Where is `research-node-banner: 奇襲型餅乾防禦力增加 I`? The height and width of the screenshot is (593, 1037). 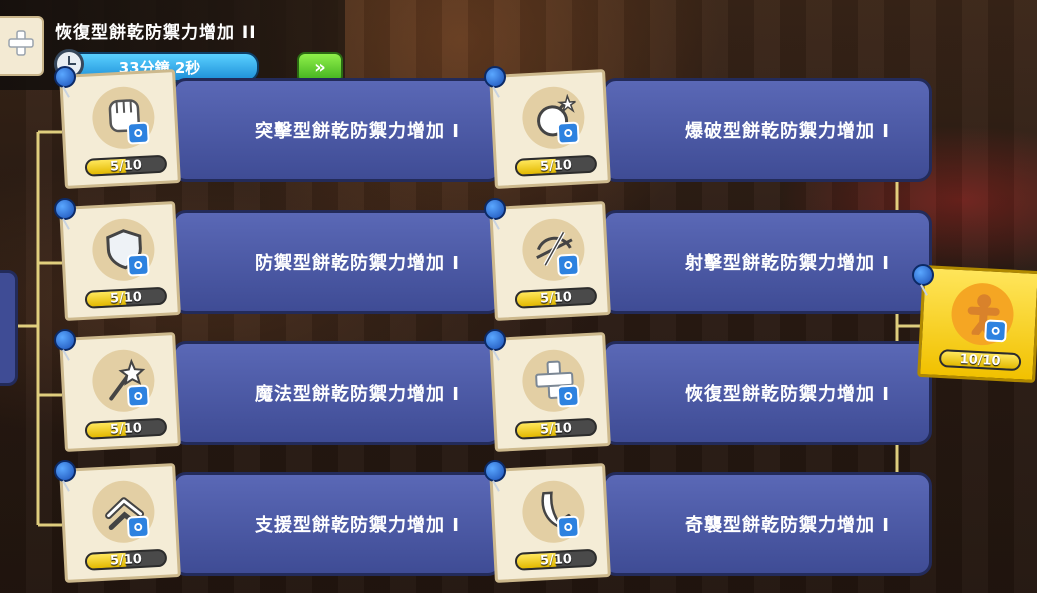
research-node-banner: 奇襲型餅乾防禦力增加 I is located at coordinates (767, 524).